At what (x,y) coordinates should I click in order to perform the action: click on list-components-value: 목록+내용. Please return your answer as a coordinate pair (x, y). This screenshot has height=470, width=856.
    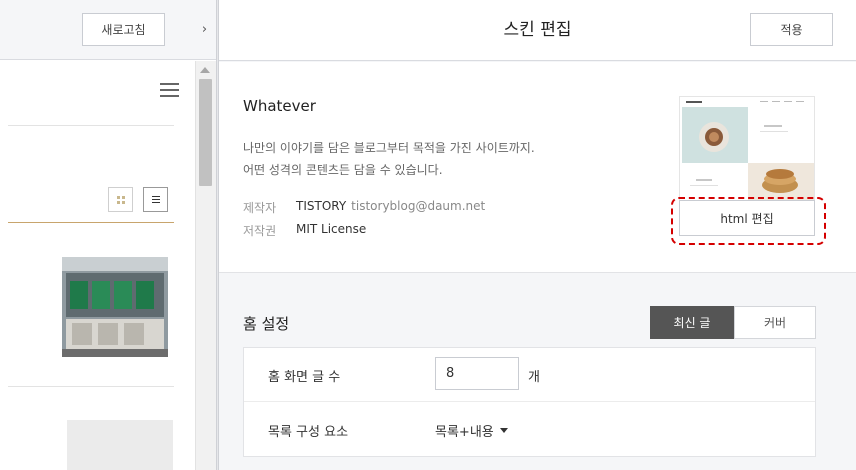
    Looking at the image, I should click on (464, 432).